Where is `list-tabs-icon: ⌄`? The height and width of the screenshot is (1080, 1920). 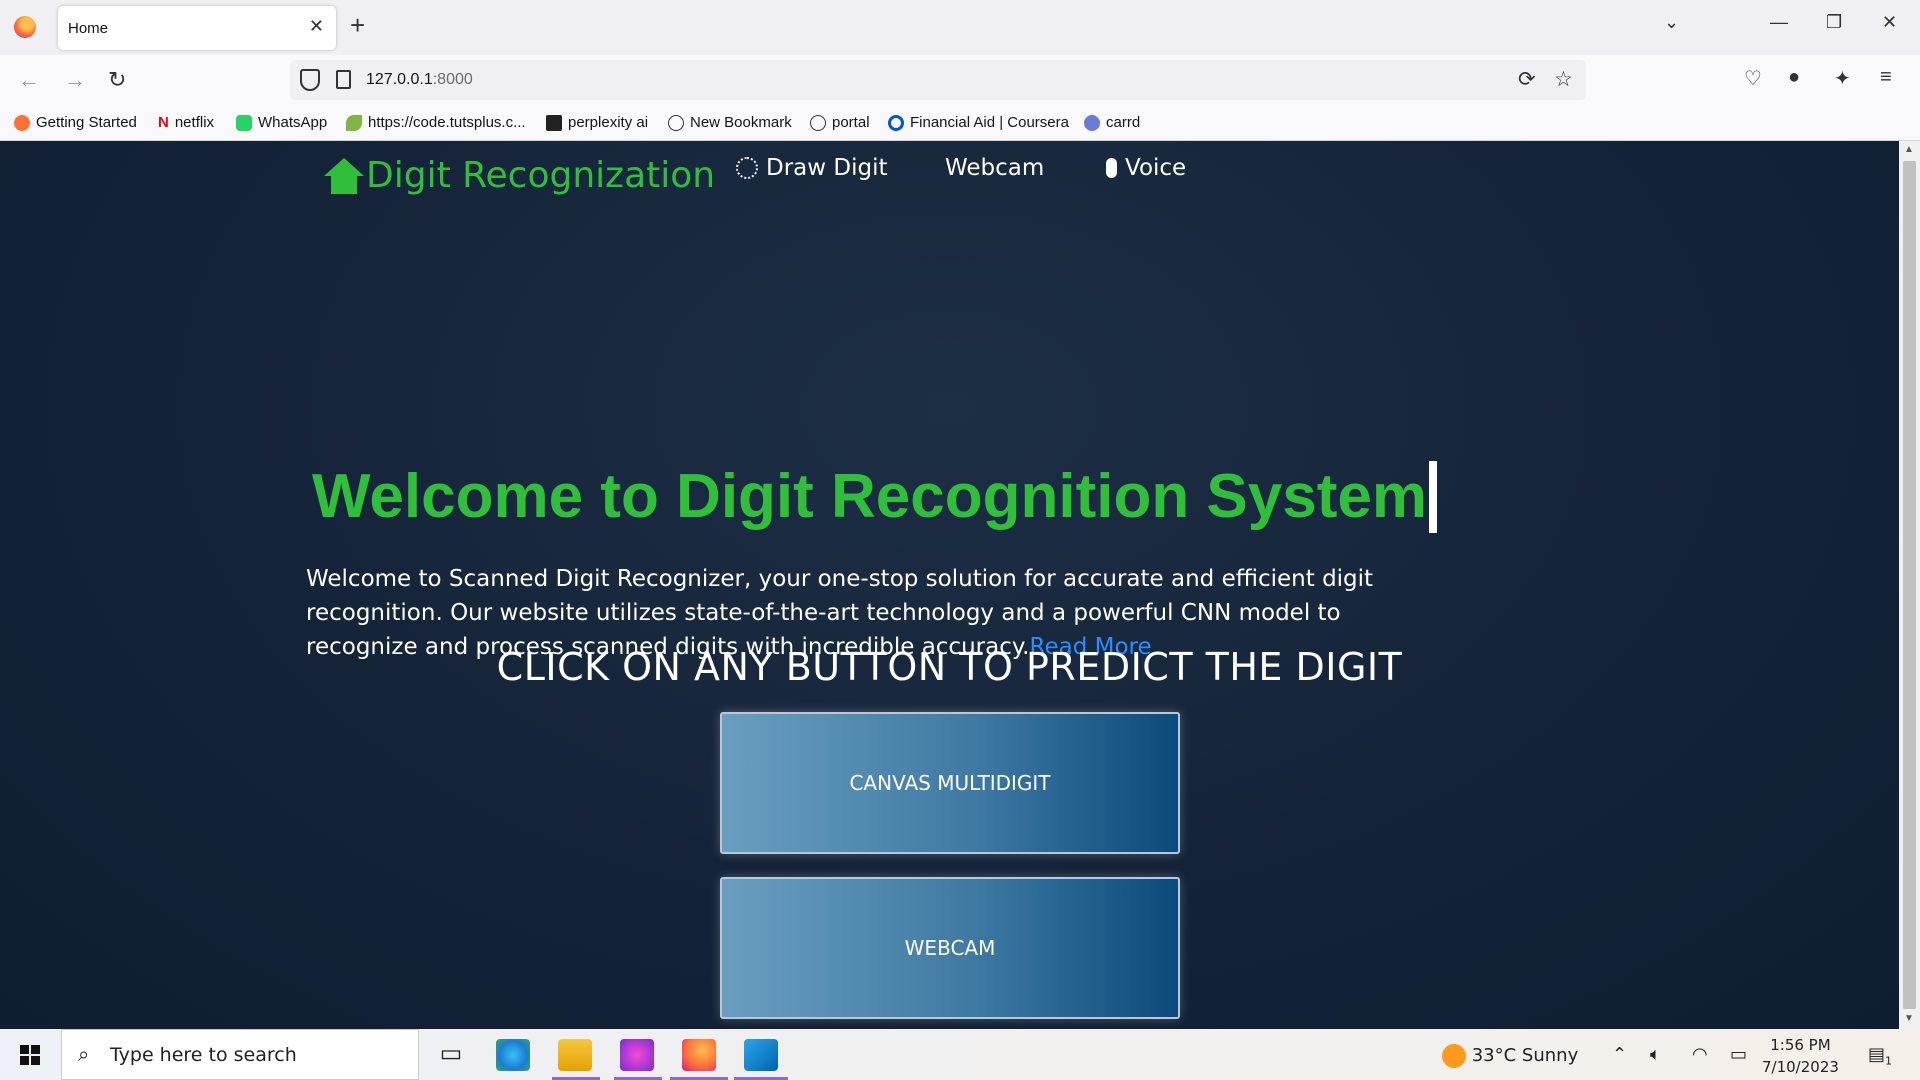
list-tabs-icon: ⌄ is located at coordinates (1671, 22).